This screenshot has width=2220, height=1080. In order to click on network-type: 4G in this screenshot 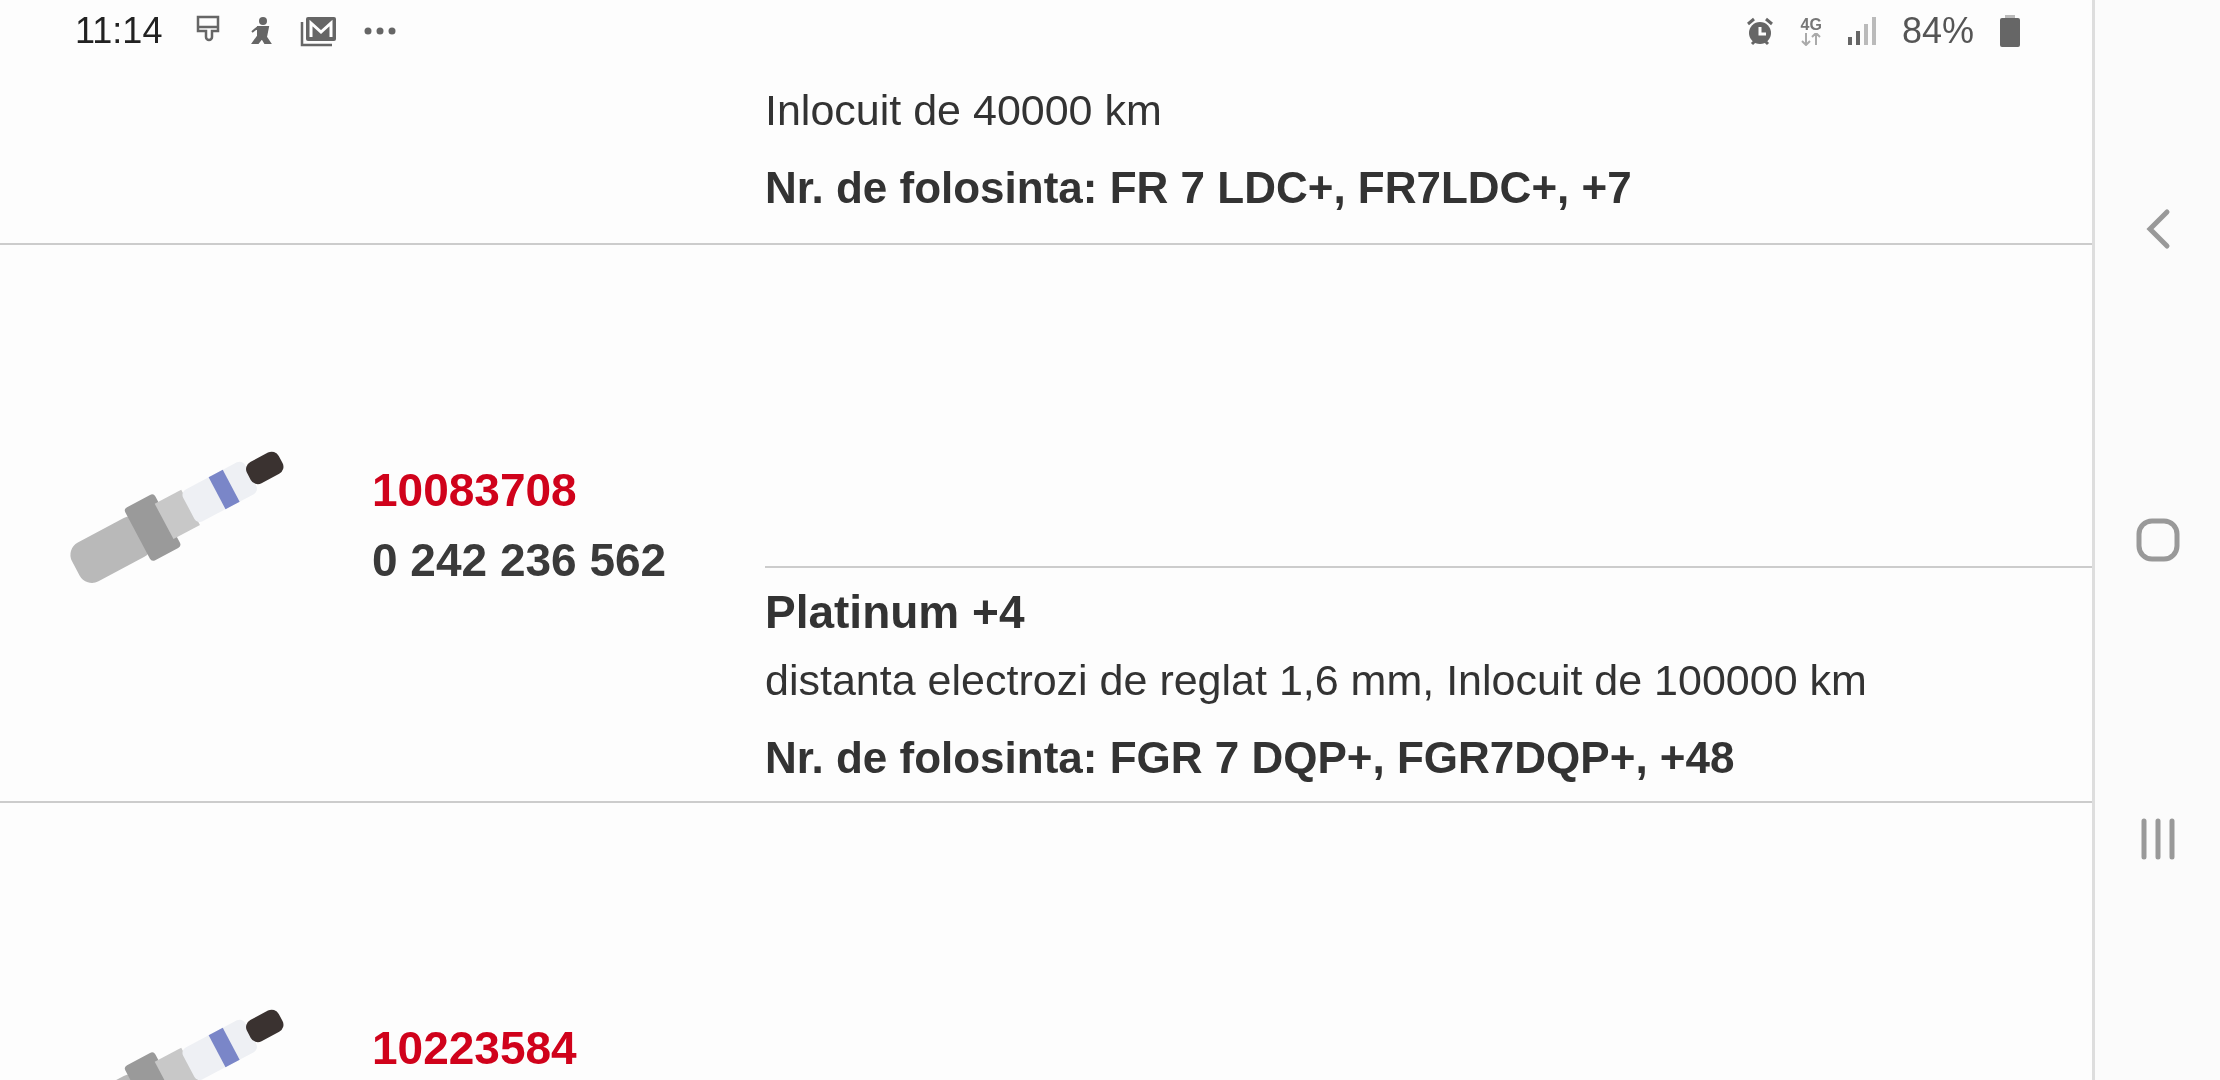, I will do `click(1811, 24)`.